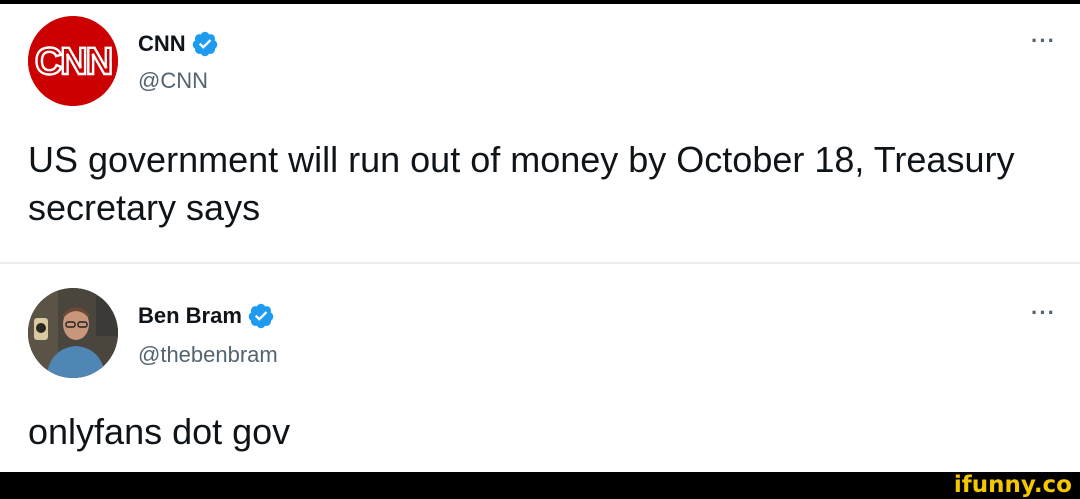 This screenshot has height=499, width=1080. What do you see at coordinates (208, 355) in the screenshot?
I see `author-handle: @thebenbram` at bounding box center [208, 355].